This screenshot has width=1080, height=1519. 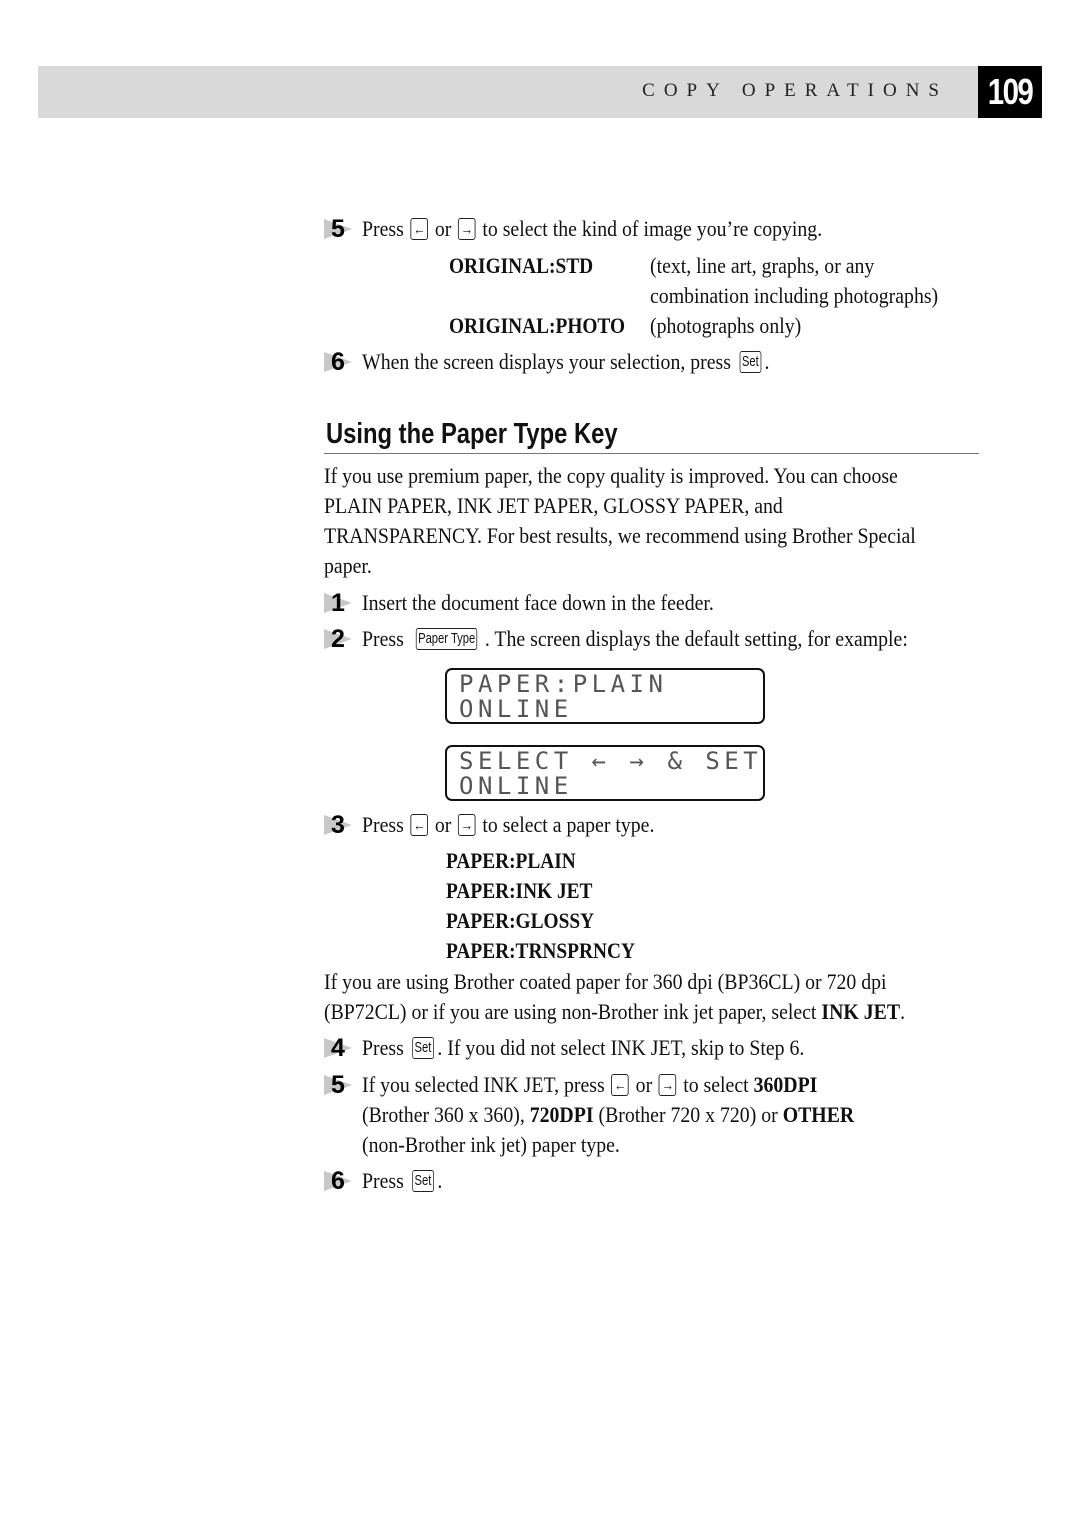 I want to click on step-text: Press Set., so click(x=402, y=1180).